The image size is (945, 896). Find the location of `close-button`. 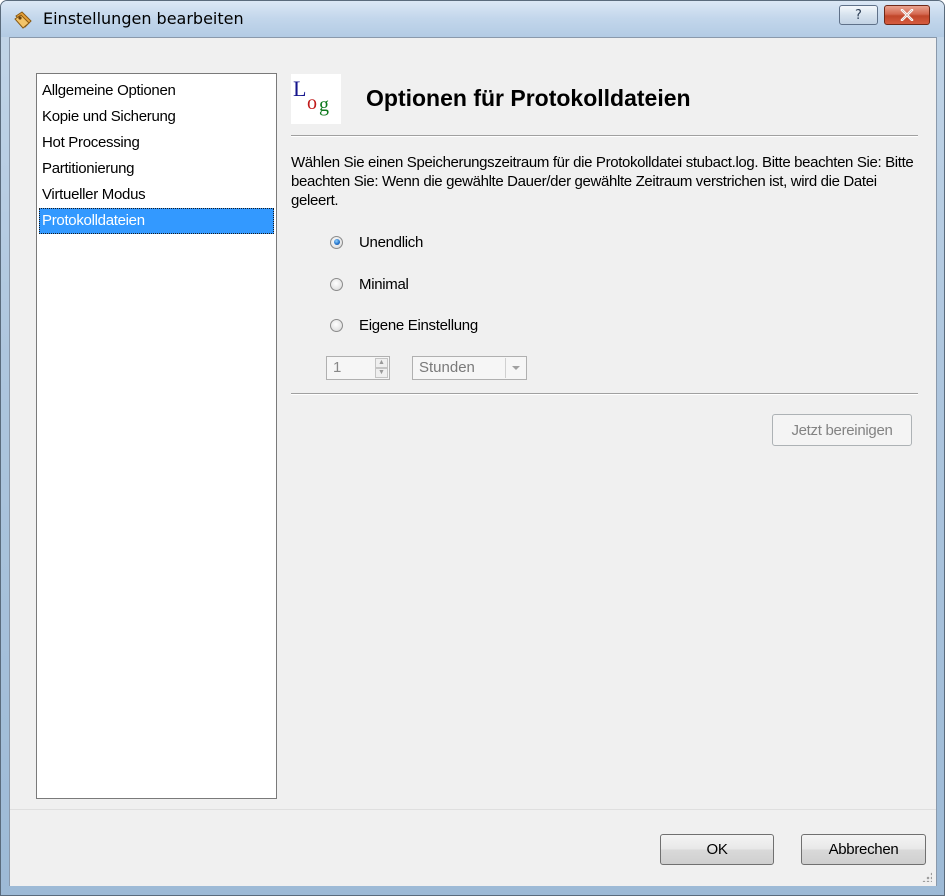

close-button is located at coordinates (907, 15).